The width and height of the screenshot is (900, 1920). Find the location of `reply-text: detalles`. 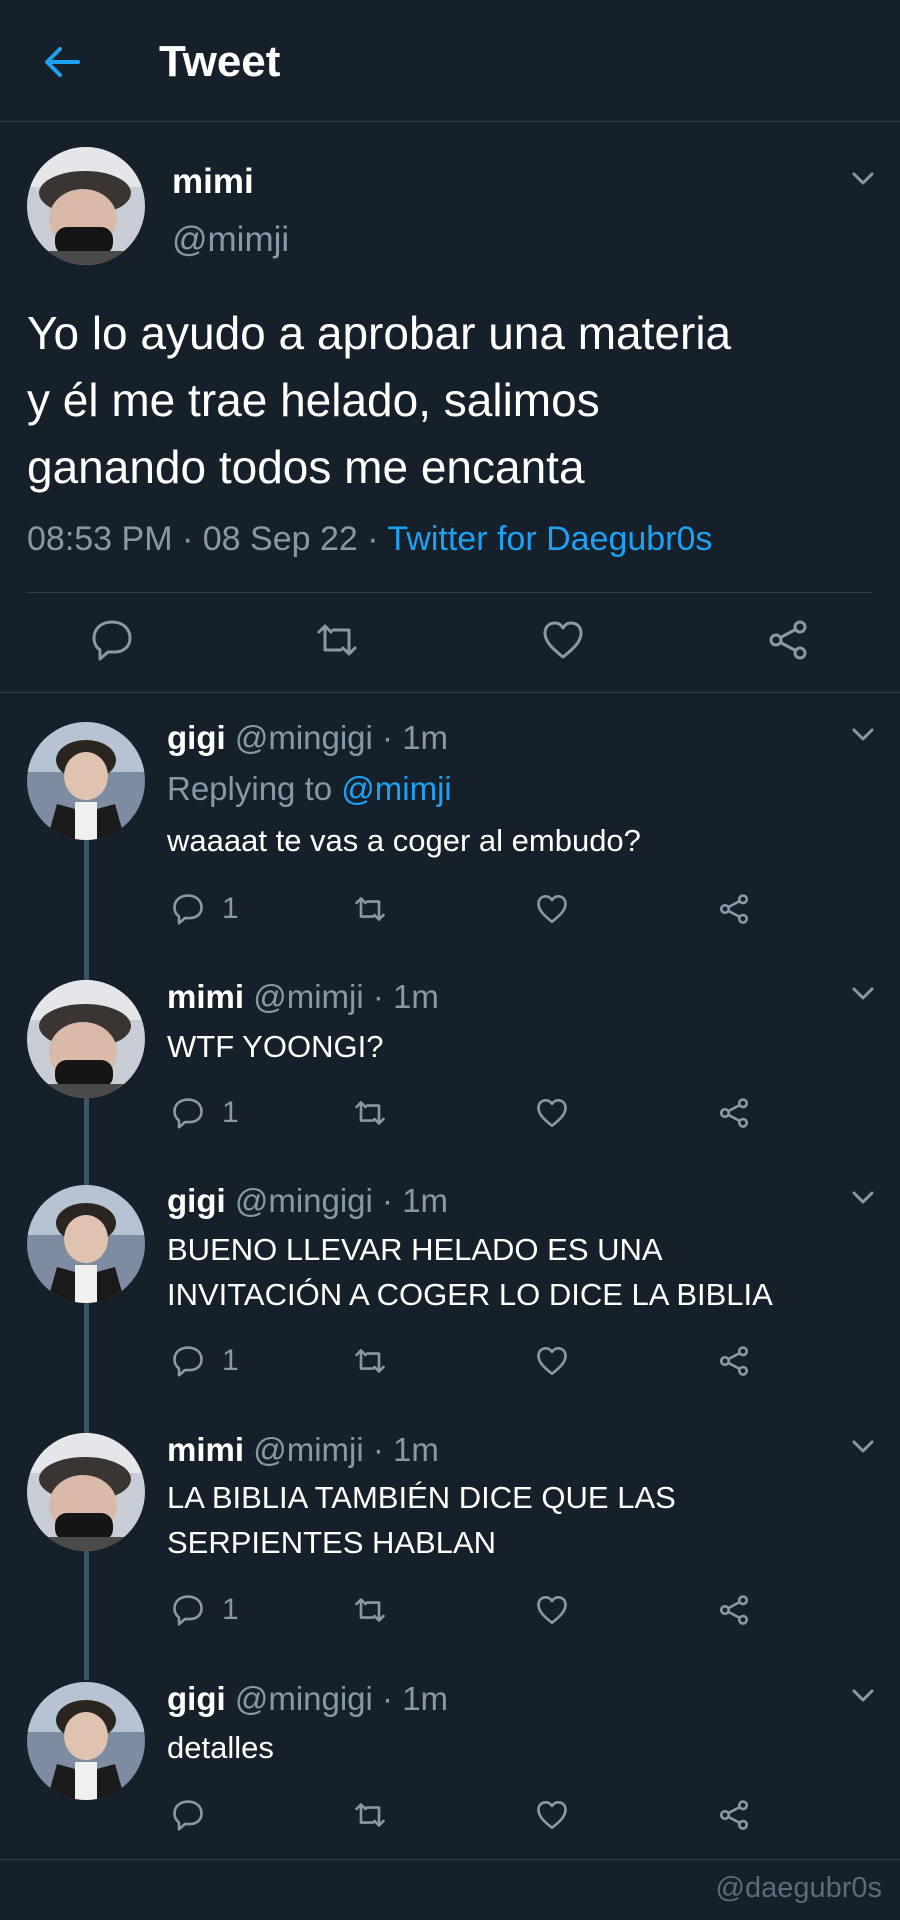

reply-text: detalles is located at coordinates (220, 1747).